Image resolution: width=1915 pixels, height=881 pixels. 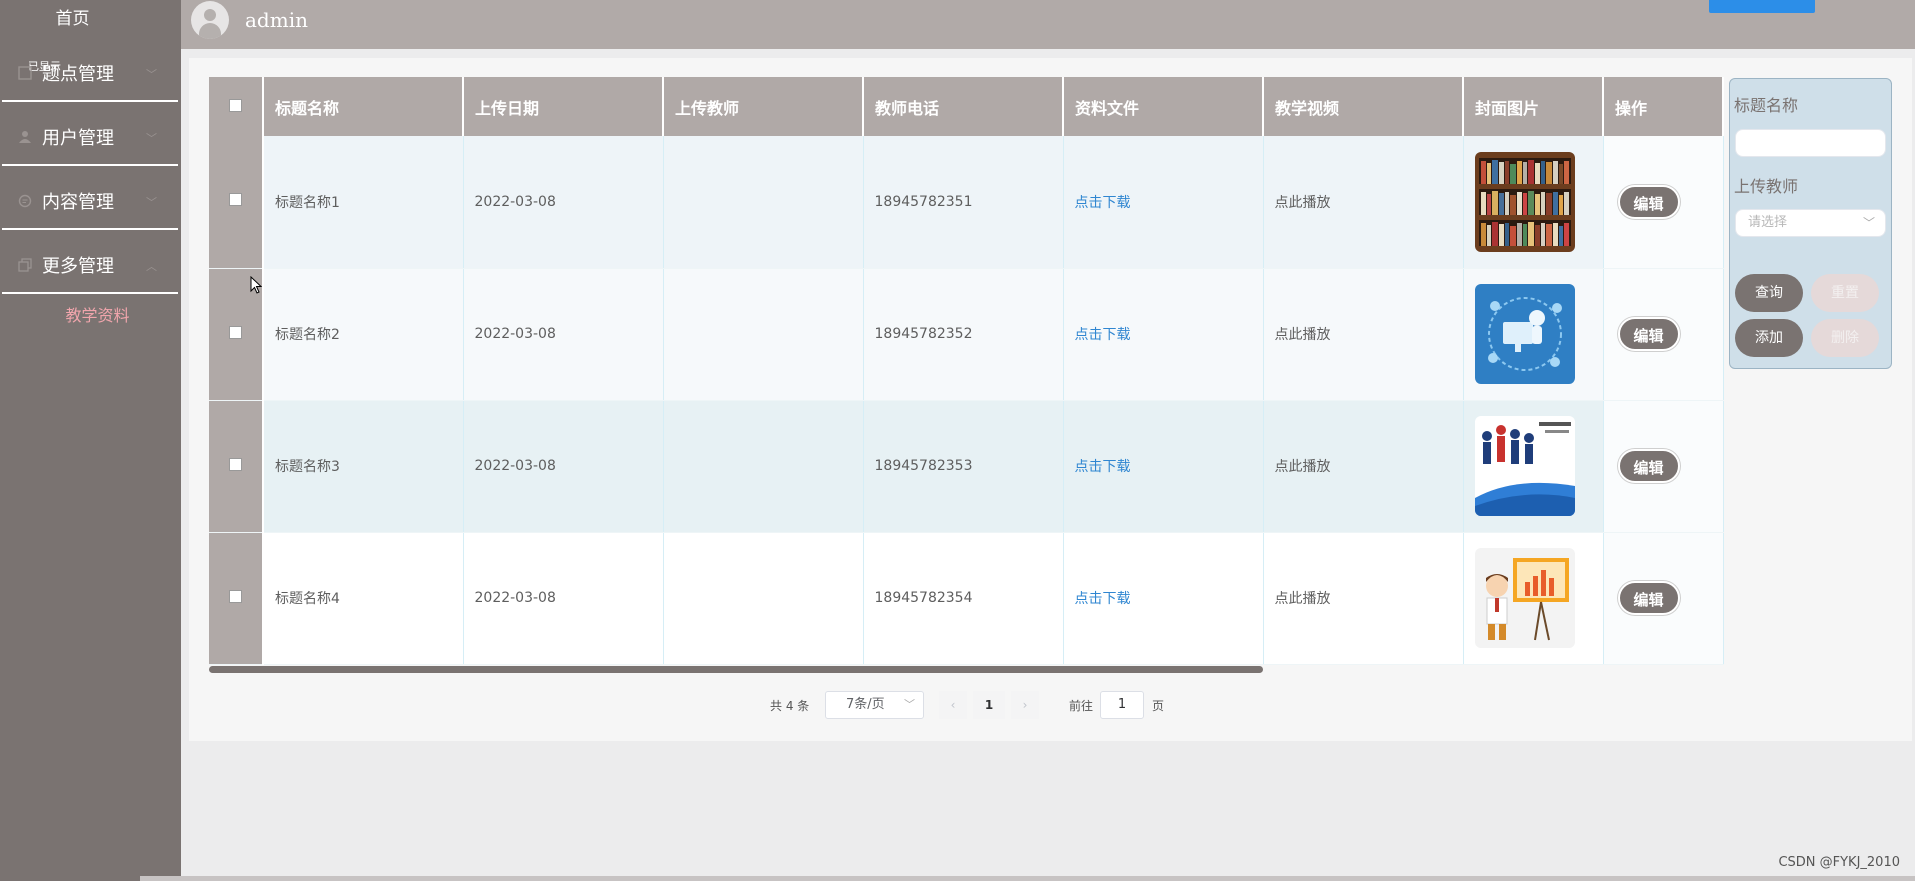 What do you see at coordinates (1048, 24) in the screenshot?
I see `top-header: admin` at bounding box center [1048, 24].